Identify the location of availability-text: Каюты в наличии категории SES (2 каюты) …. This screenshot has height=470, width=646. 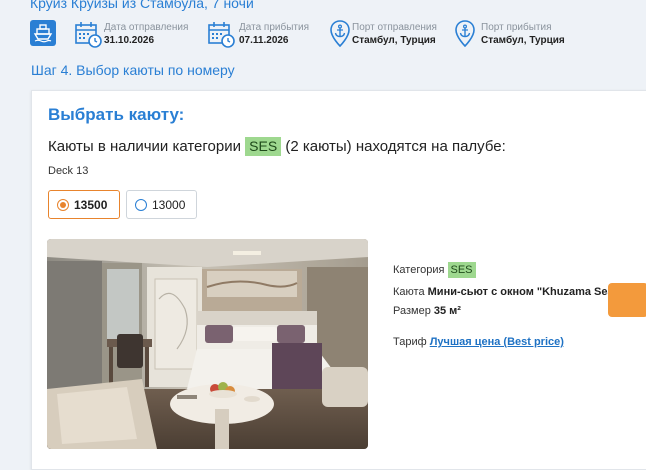
(277, 146).